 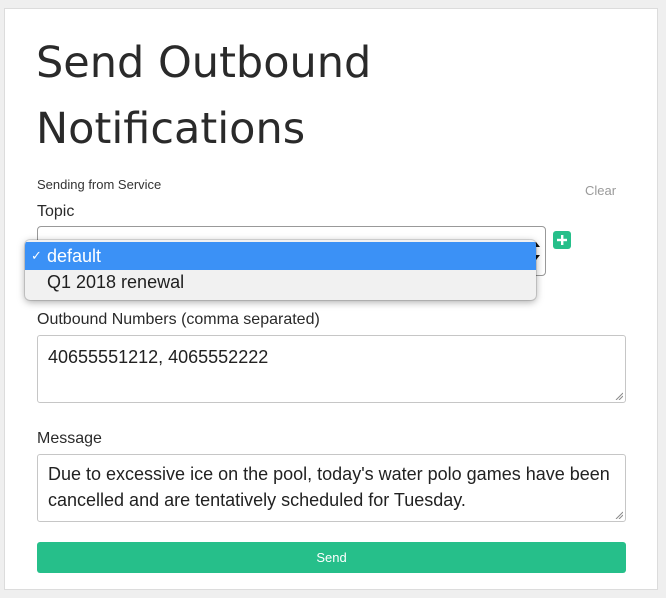 I want to click on add-topic-button, so click(x=562, y=240).